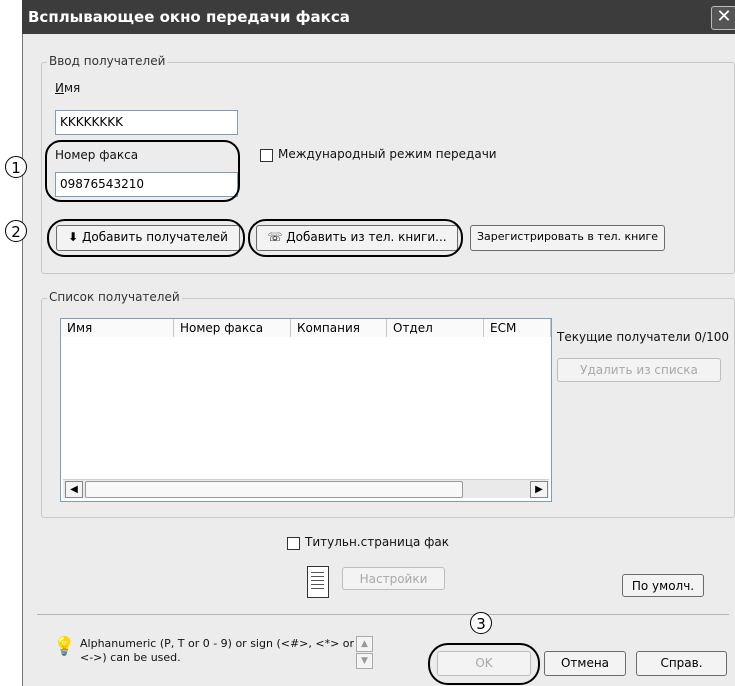  I want to click on callout-ring-add-recipient, so click(146, 238).